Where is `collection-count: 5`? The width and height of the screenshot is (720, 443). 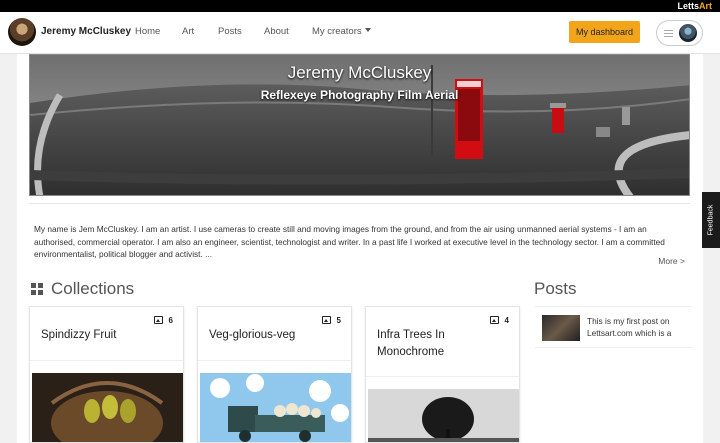 collection-count: 5 is located at coordinates (338, 320).